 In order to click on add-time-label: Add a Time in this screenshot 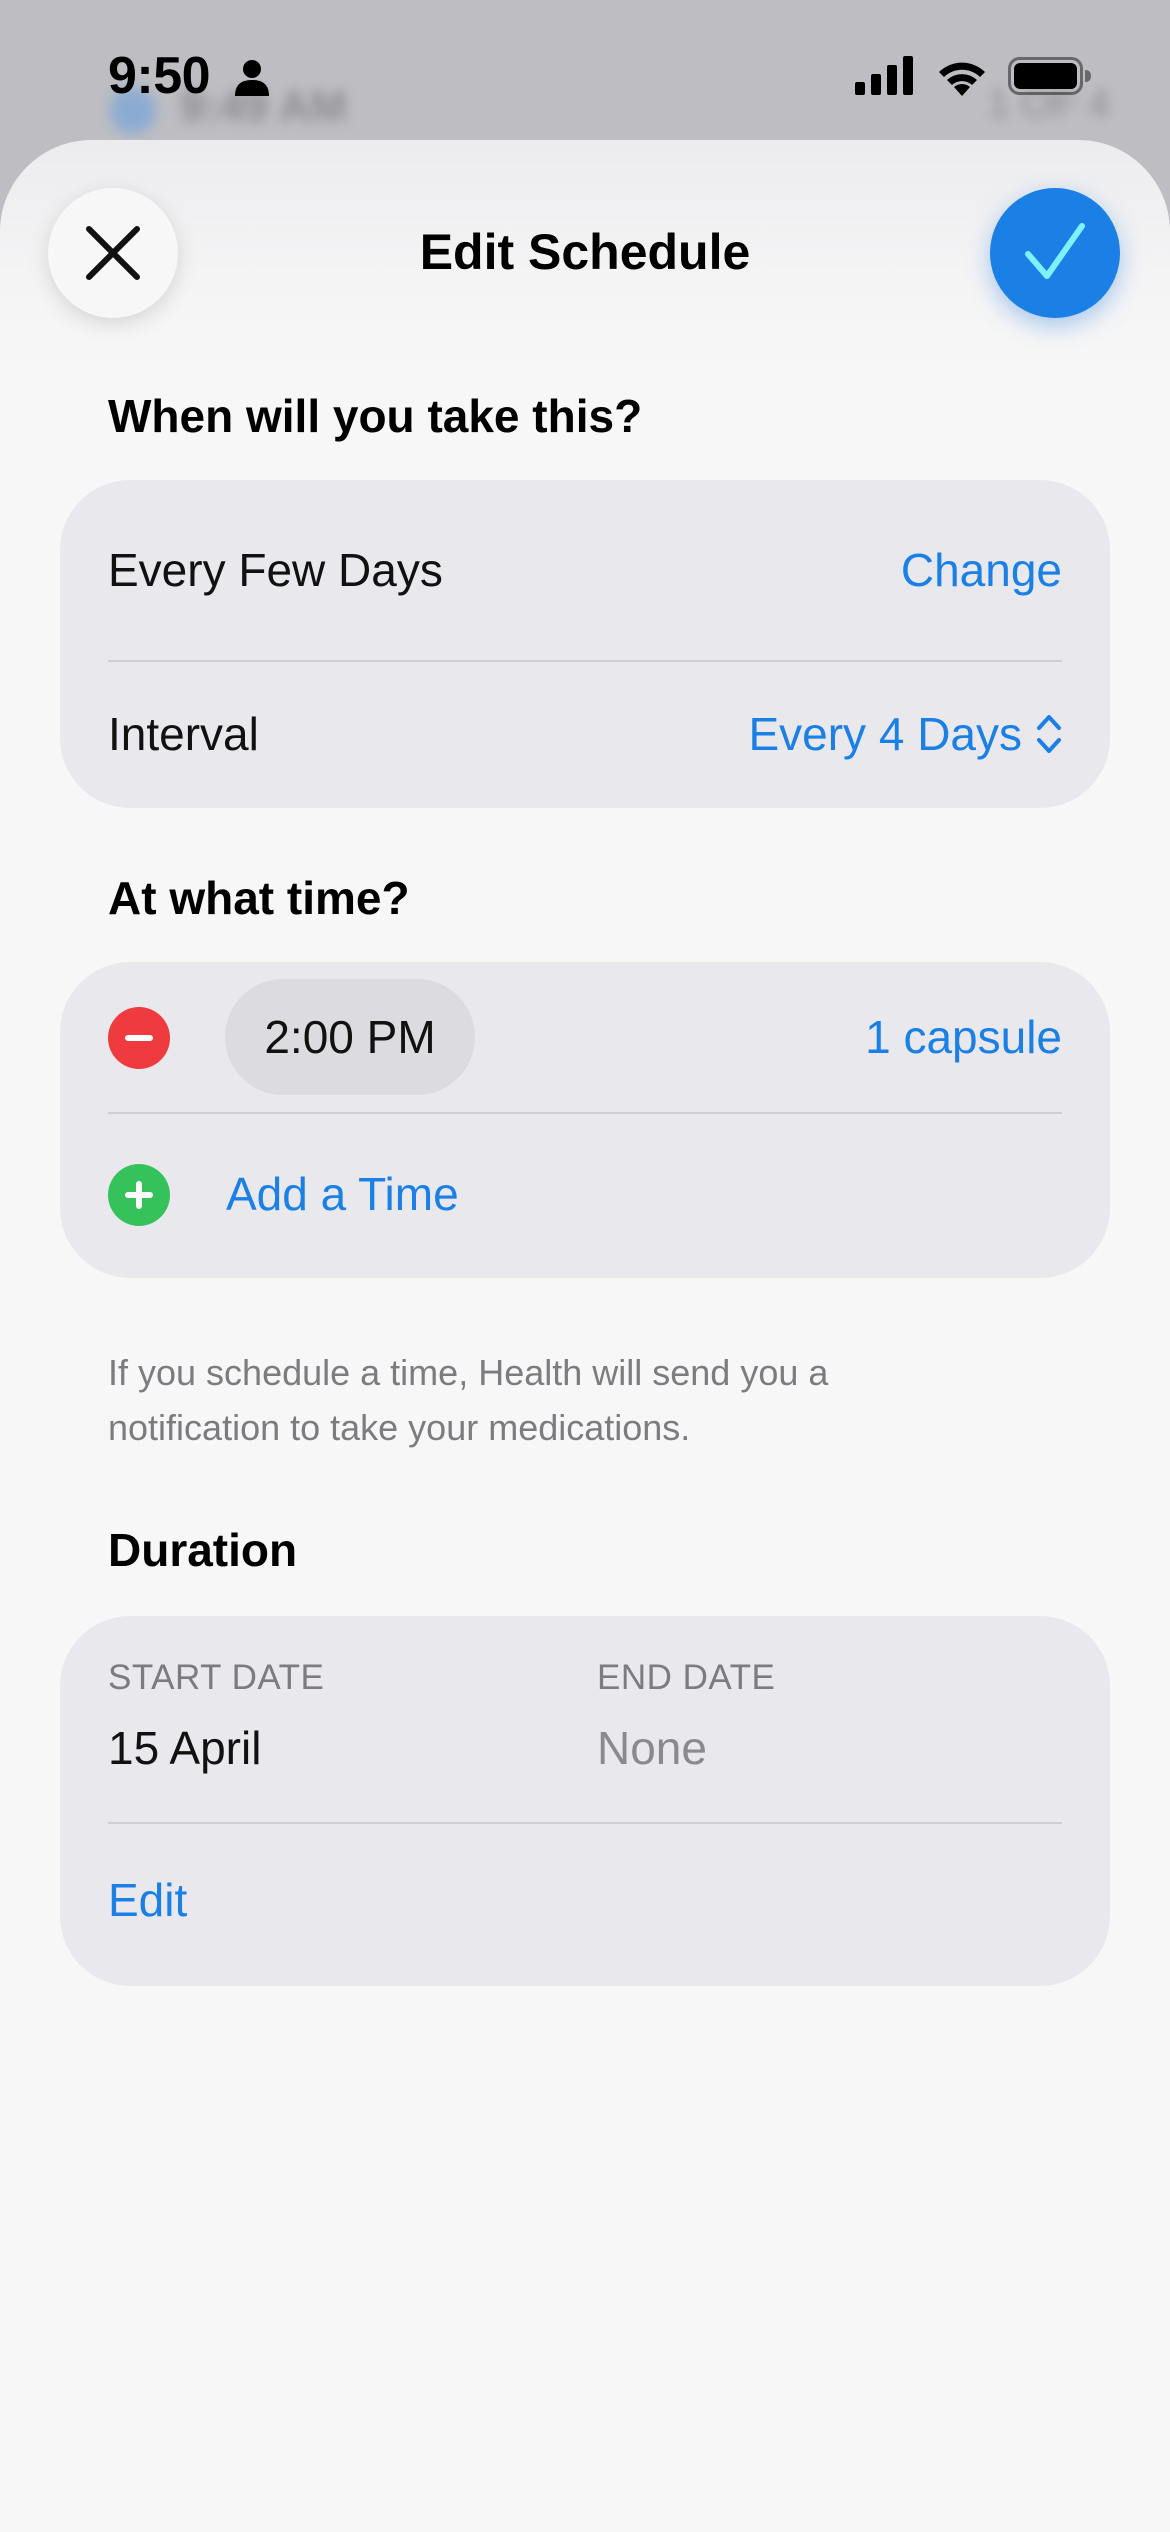, I will do `click(342, 1194)`.